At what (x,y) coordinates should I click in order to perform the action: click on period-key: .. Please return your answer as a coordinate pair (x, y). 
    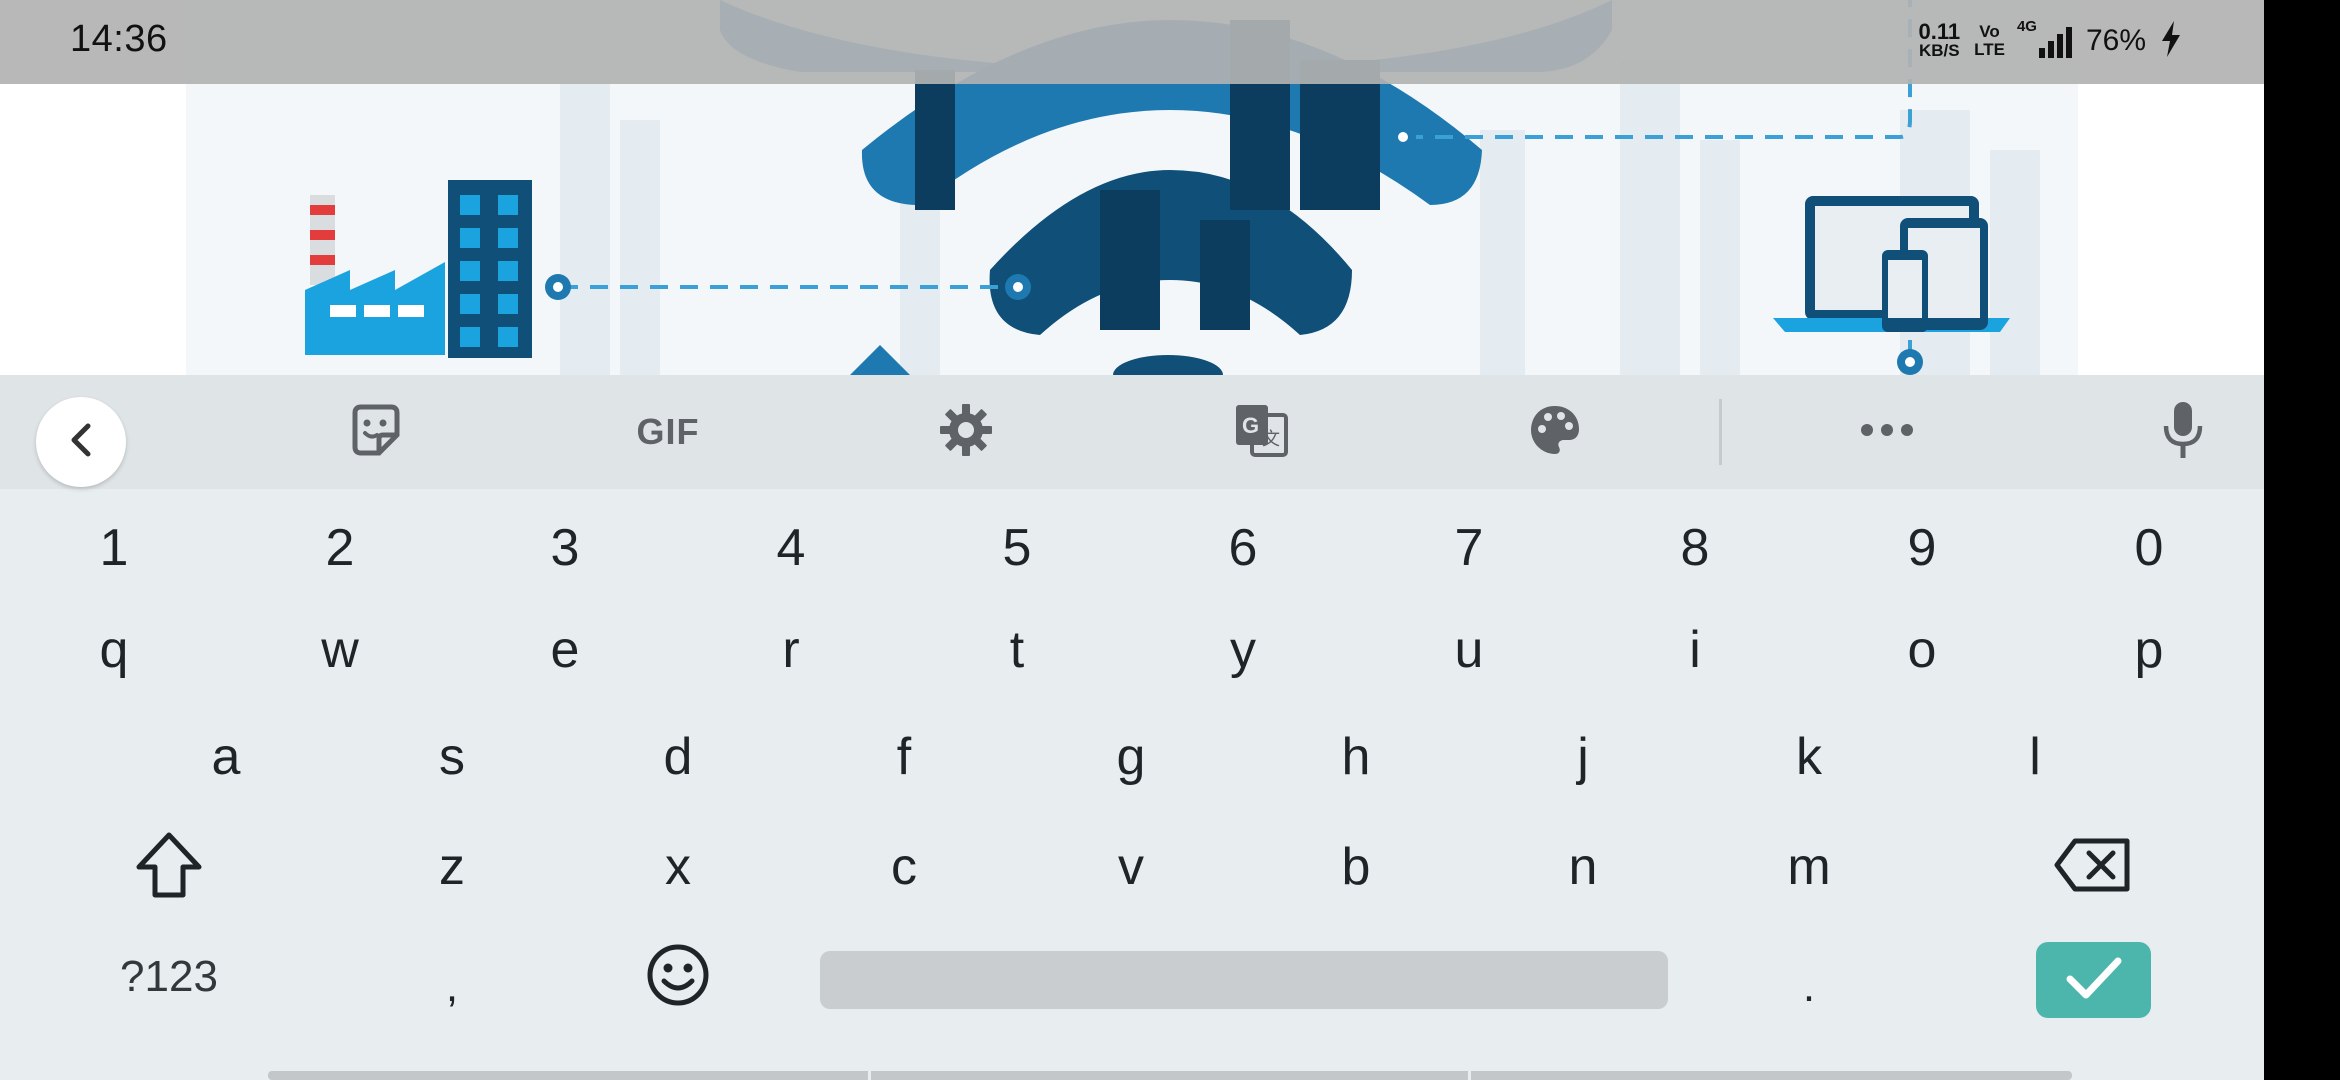
    Looking at the image, I should click on (1809, 977).